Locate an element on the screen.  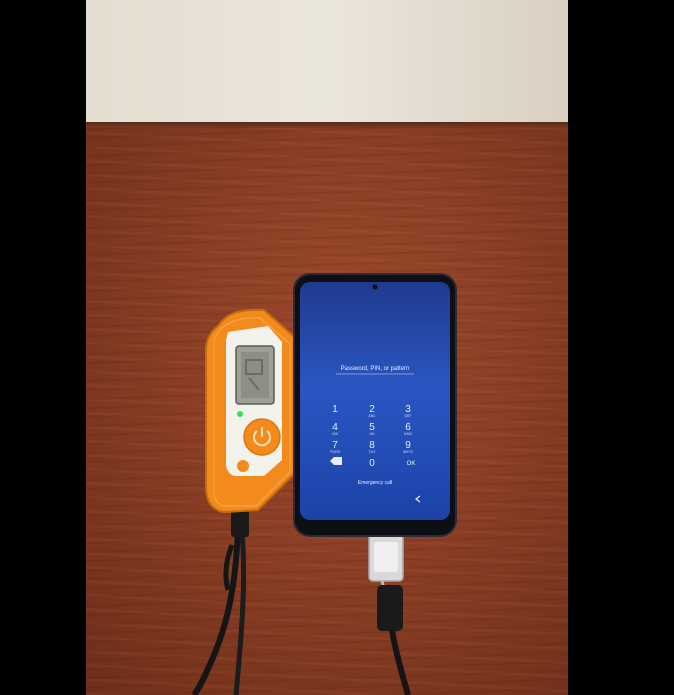
key-letters-2: ABC is located at coordinates (372, 416).